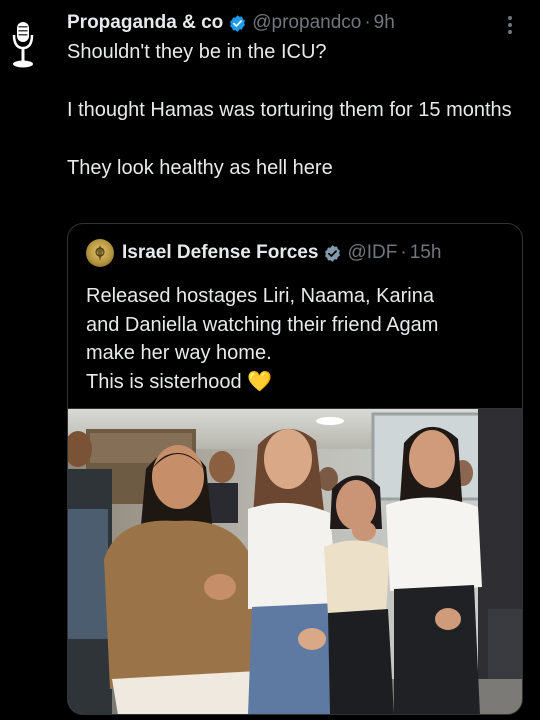 The width and height of the screenshot is (540, 720). Describe the element at coordinates (372, 253) in the screenshot. I see `quoted-author-handle: @IDF` at that location.